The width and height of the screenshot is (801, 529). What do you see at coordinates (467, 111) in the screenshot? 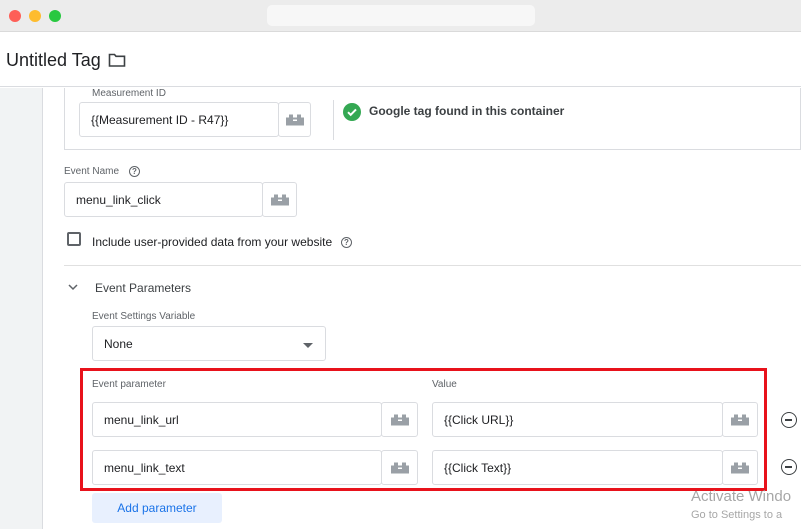
I see `google-tag-status: Google tag found in this container` at bounding box center [467, 111].